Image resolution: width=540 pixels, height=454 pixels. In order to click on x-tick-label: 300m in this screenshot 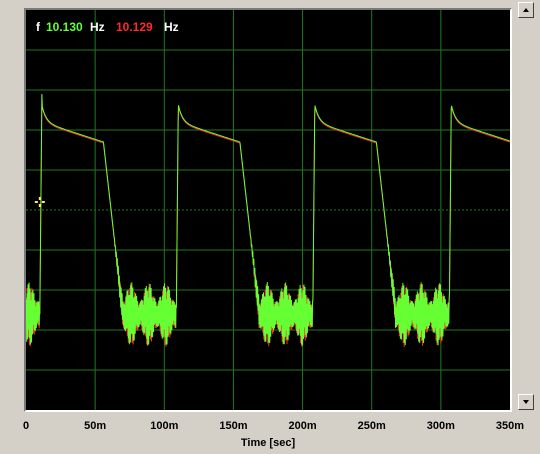, I will do `click(440, 426)`.